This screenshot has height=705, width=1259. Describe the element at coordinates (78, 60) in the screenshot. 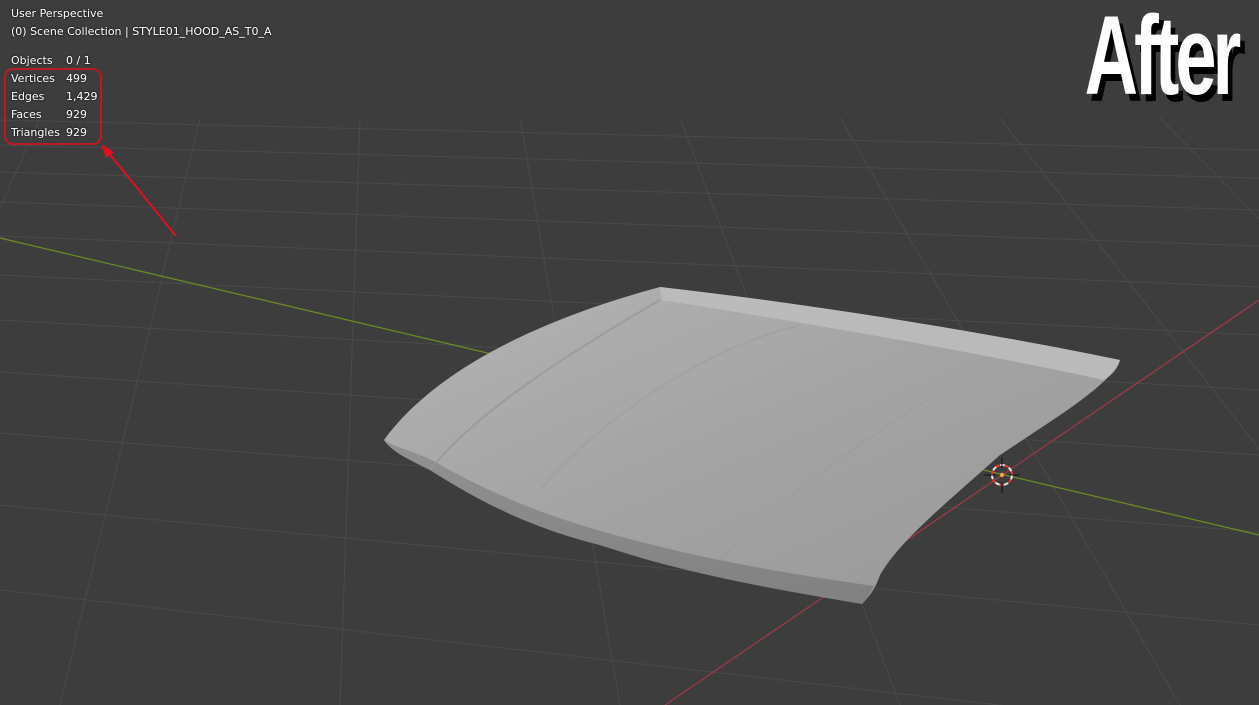

I see `stat-value: 0 / 1` at that location.